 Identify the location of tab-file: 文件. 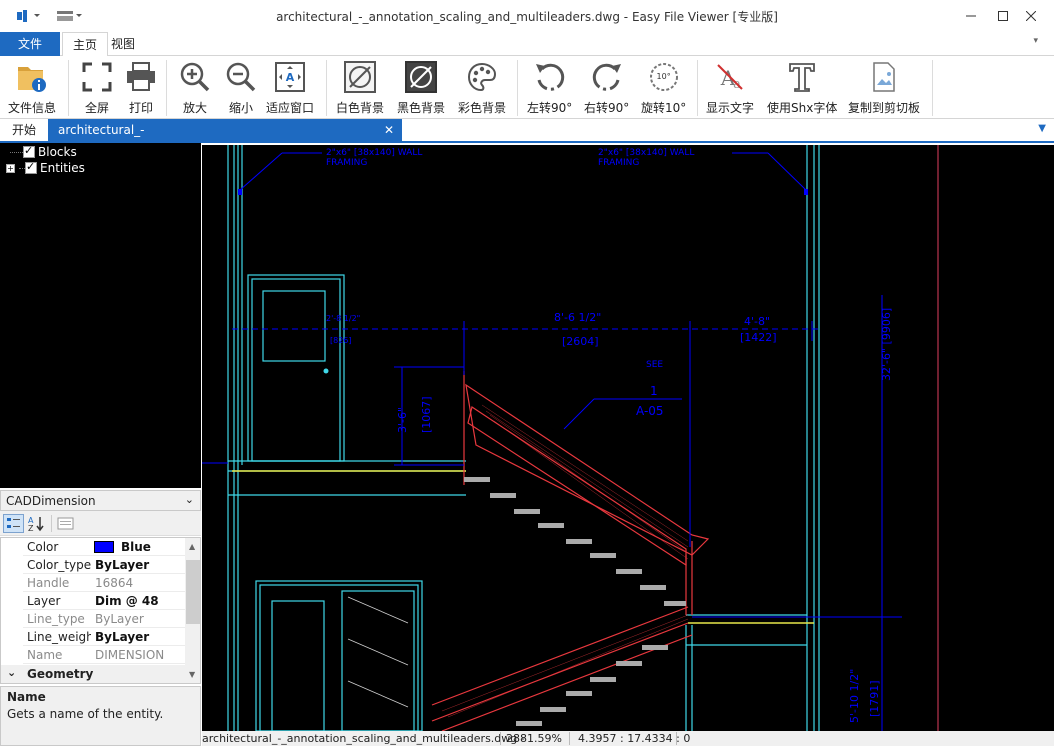
(30, 44).